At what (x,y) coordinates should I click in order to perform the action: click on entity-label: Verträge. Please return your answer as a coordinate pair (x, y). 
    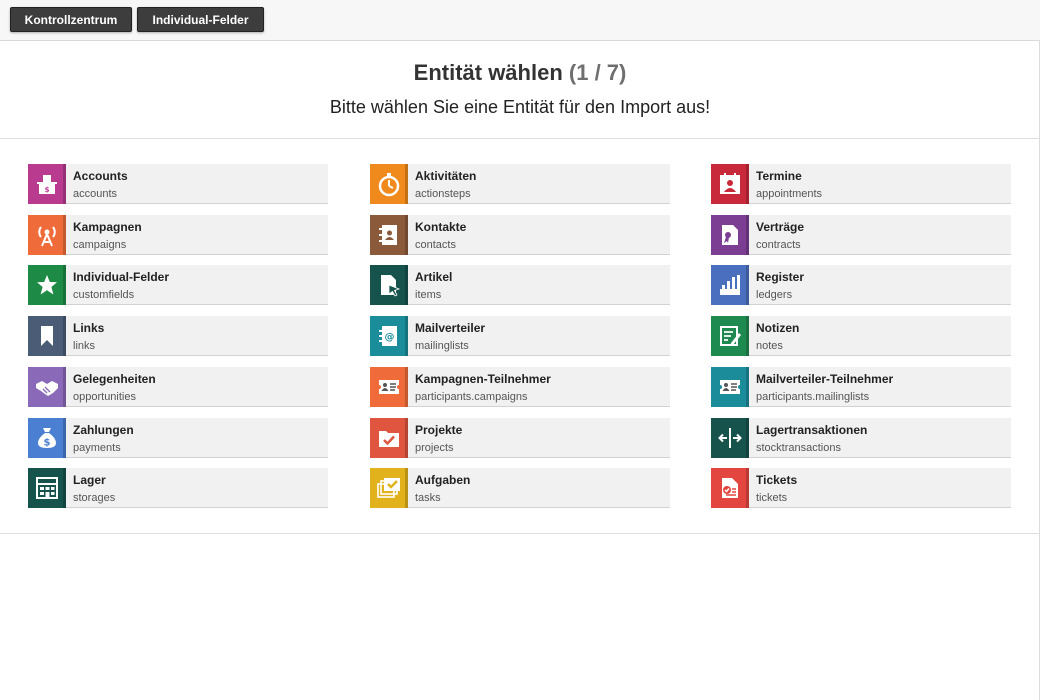
    Looking at the image, I should click on (780, 226).